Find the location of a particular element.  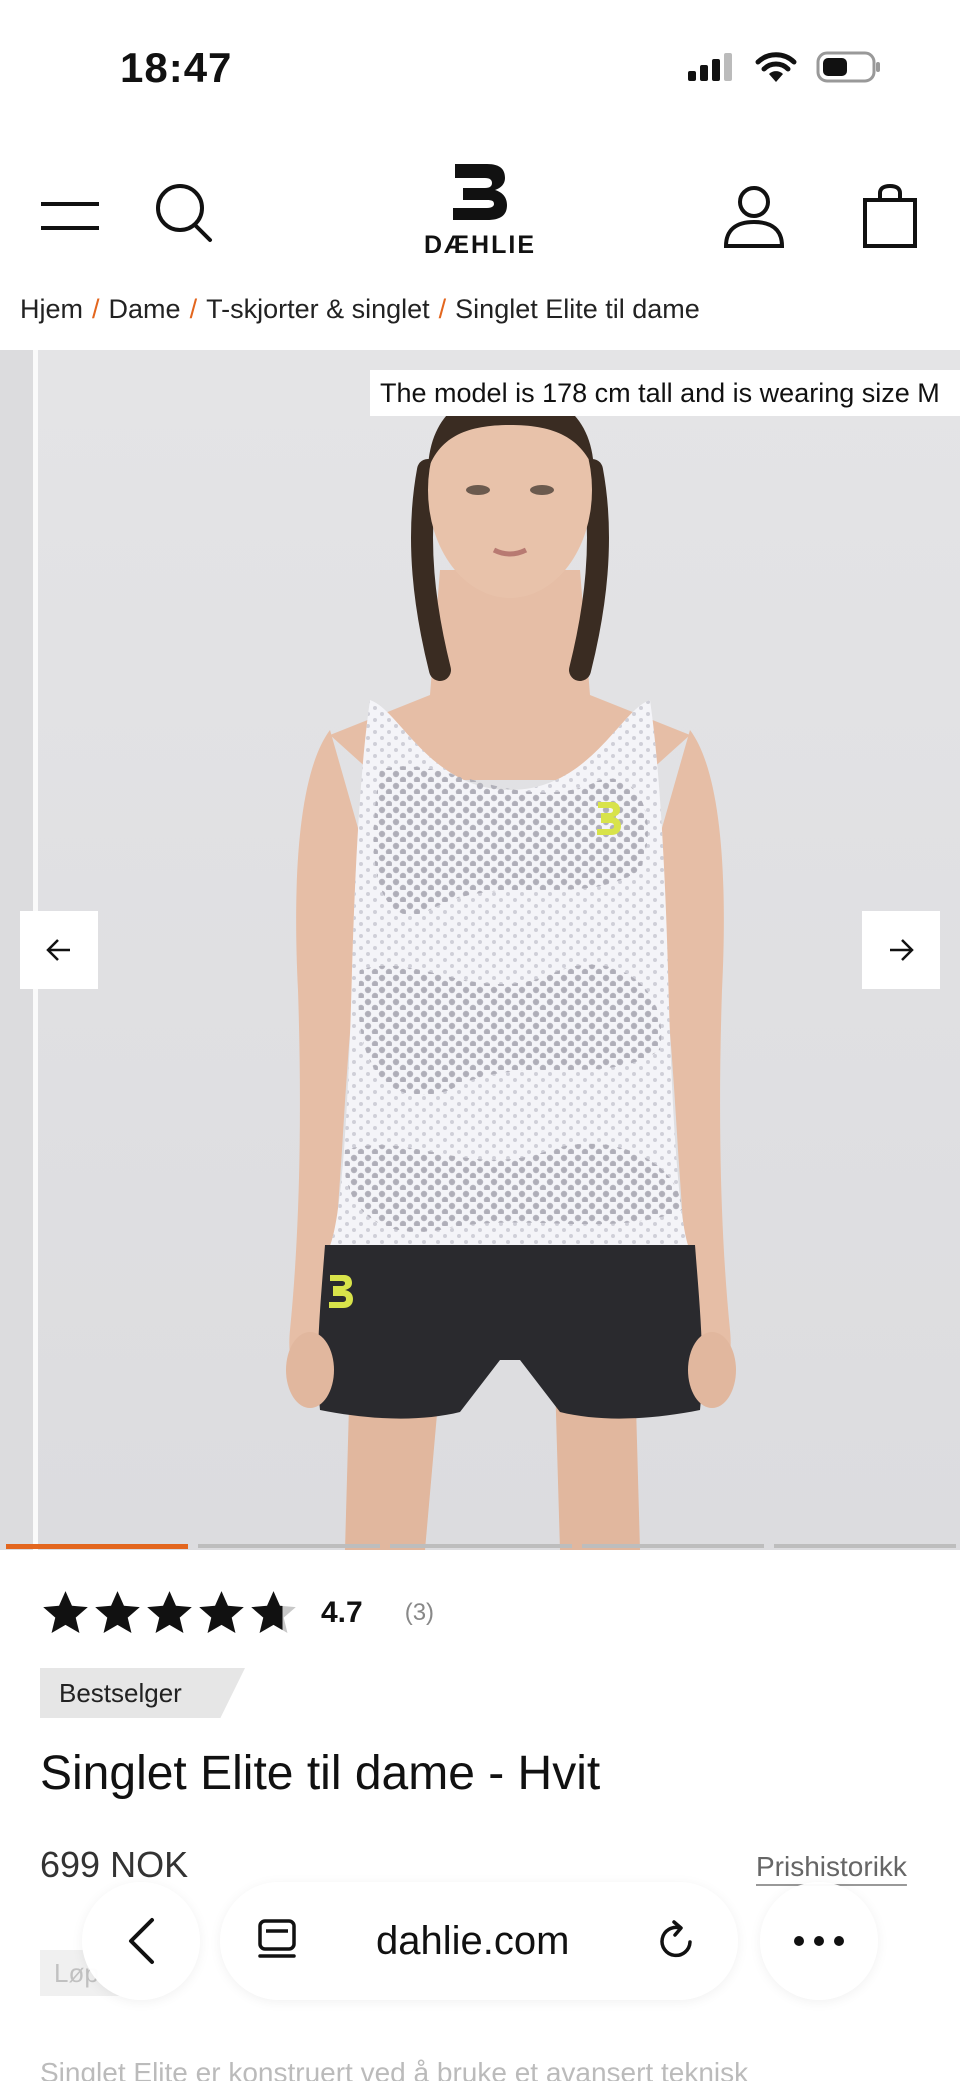

product-title: Singlet Elite til dame - Hvit is located at coordinates (320, 1773).